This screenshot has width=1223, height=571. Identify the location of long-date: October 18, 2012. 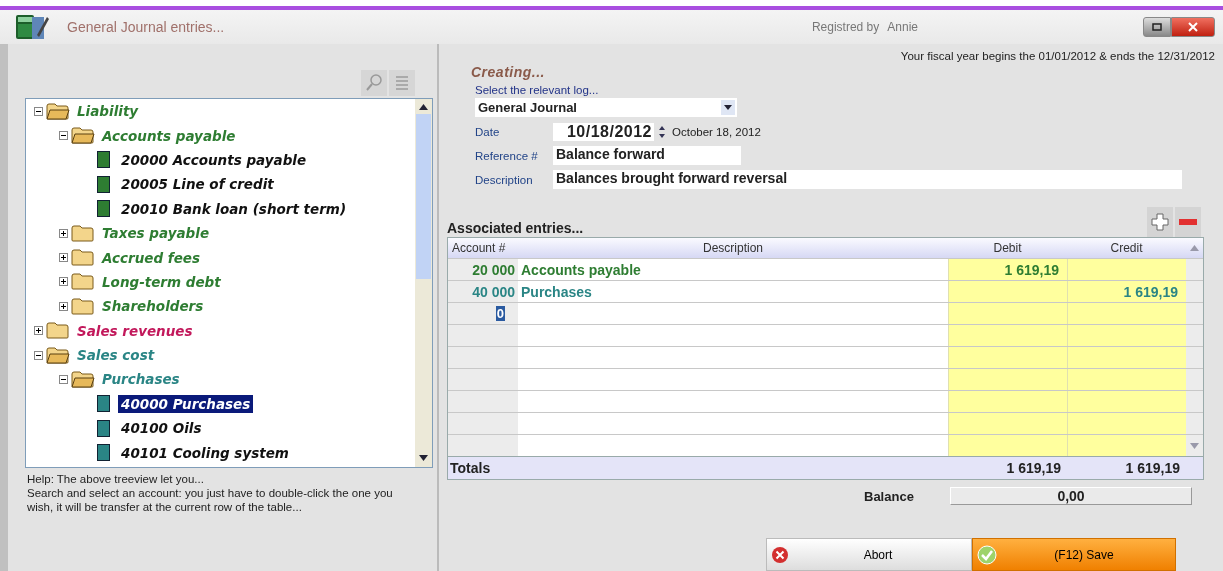
(716, 131).